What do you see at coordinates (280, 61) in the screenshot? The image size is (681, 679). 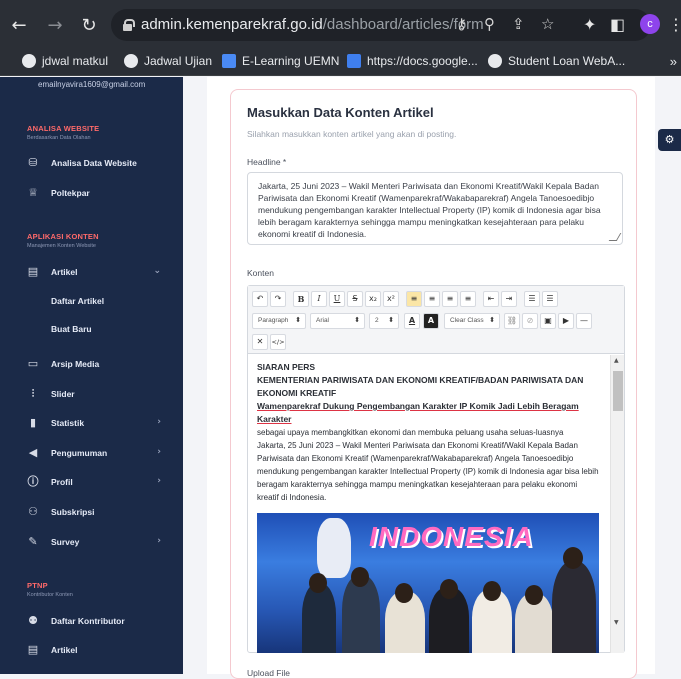 I see `bookmark-item: E-Learning UEMN` at bounding box center [280, 61].